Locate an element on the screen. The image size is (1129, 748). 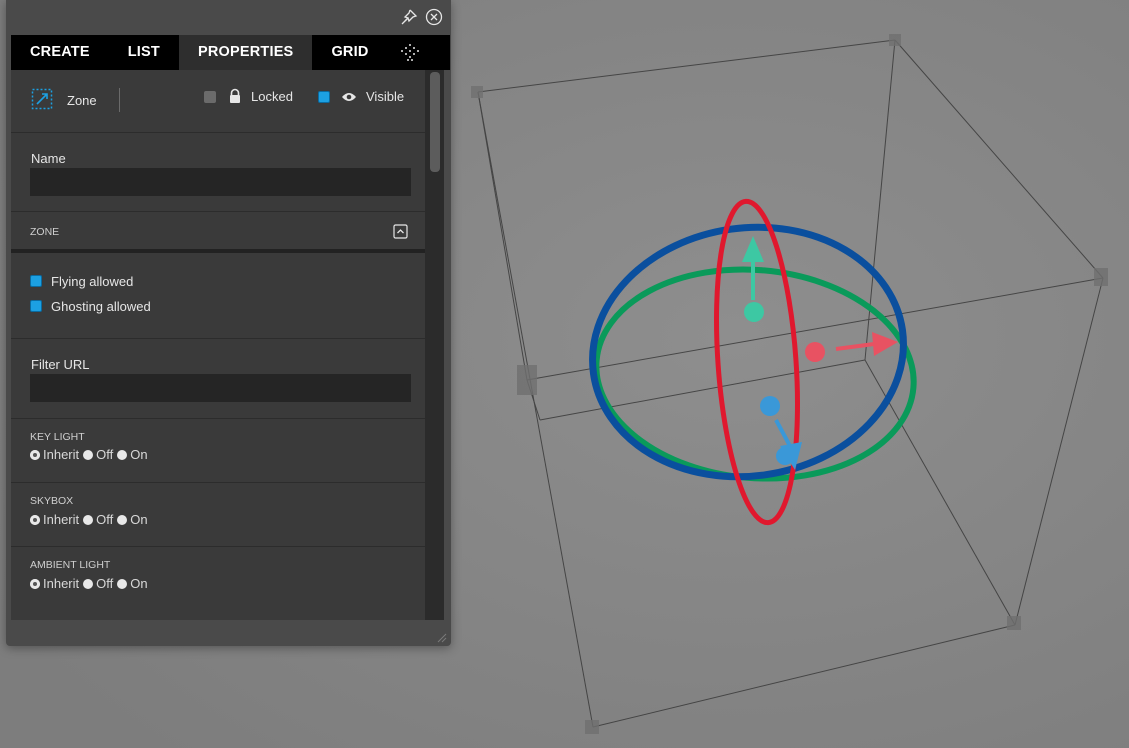
ghosting-label: Ghosting allowed is located at coordinates (101, 306).